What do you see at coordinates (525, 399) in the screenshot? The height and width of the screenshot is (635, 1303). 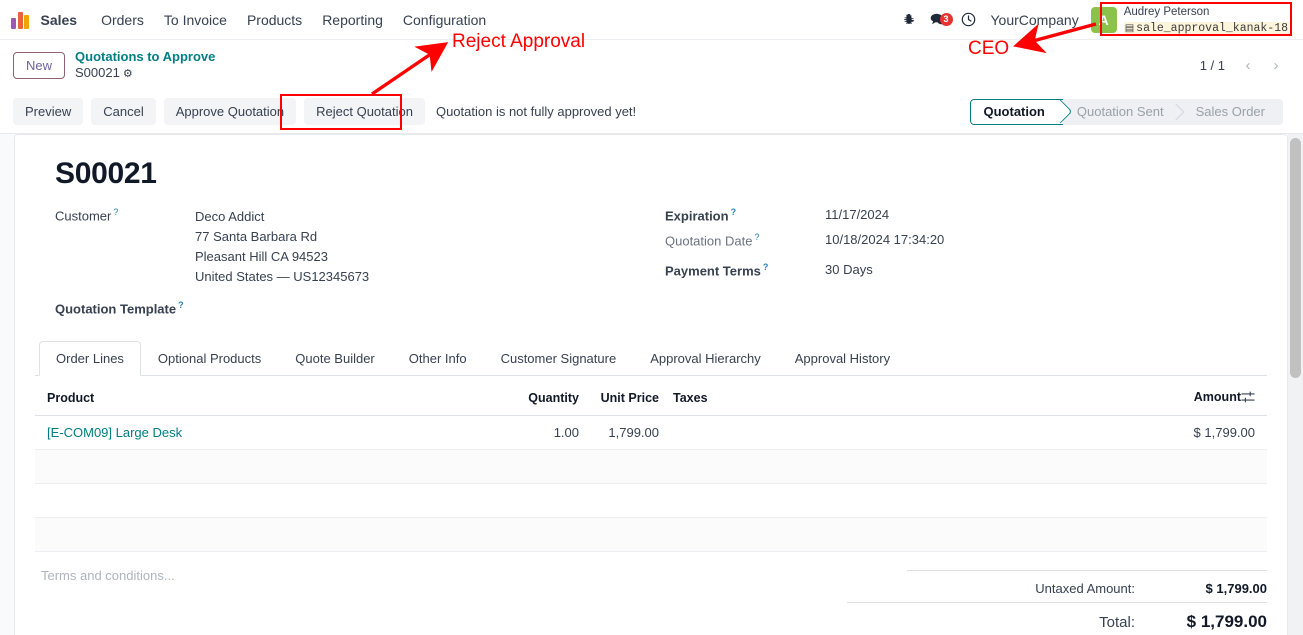 I see `column-quantity: Quantity` at bounding box center [525, 399].